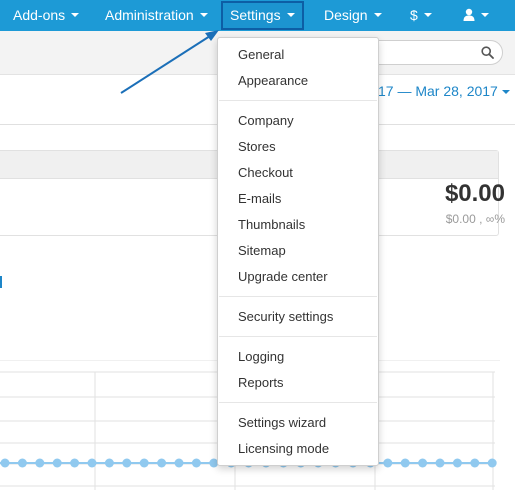  I want to click on nav-addons: Add-ons, so click(46, 15).